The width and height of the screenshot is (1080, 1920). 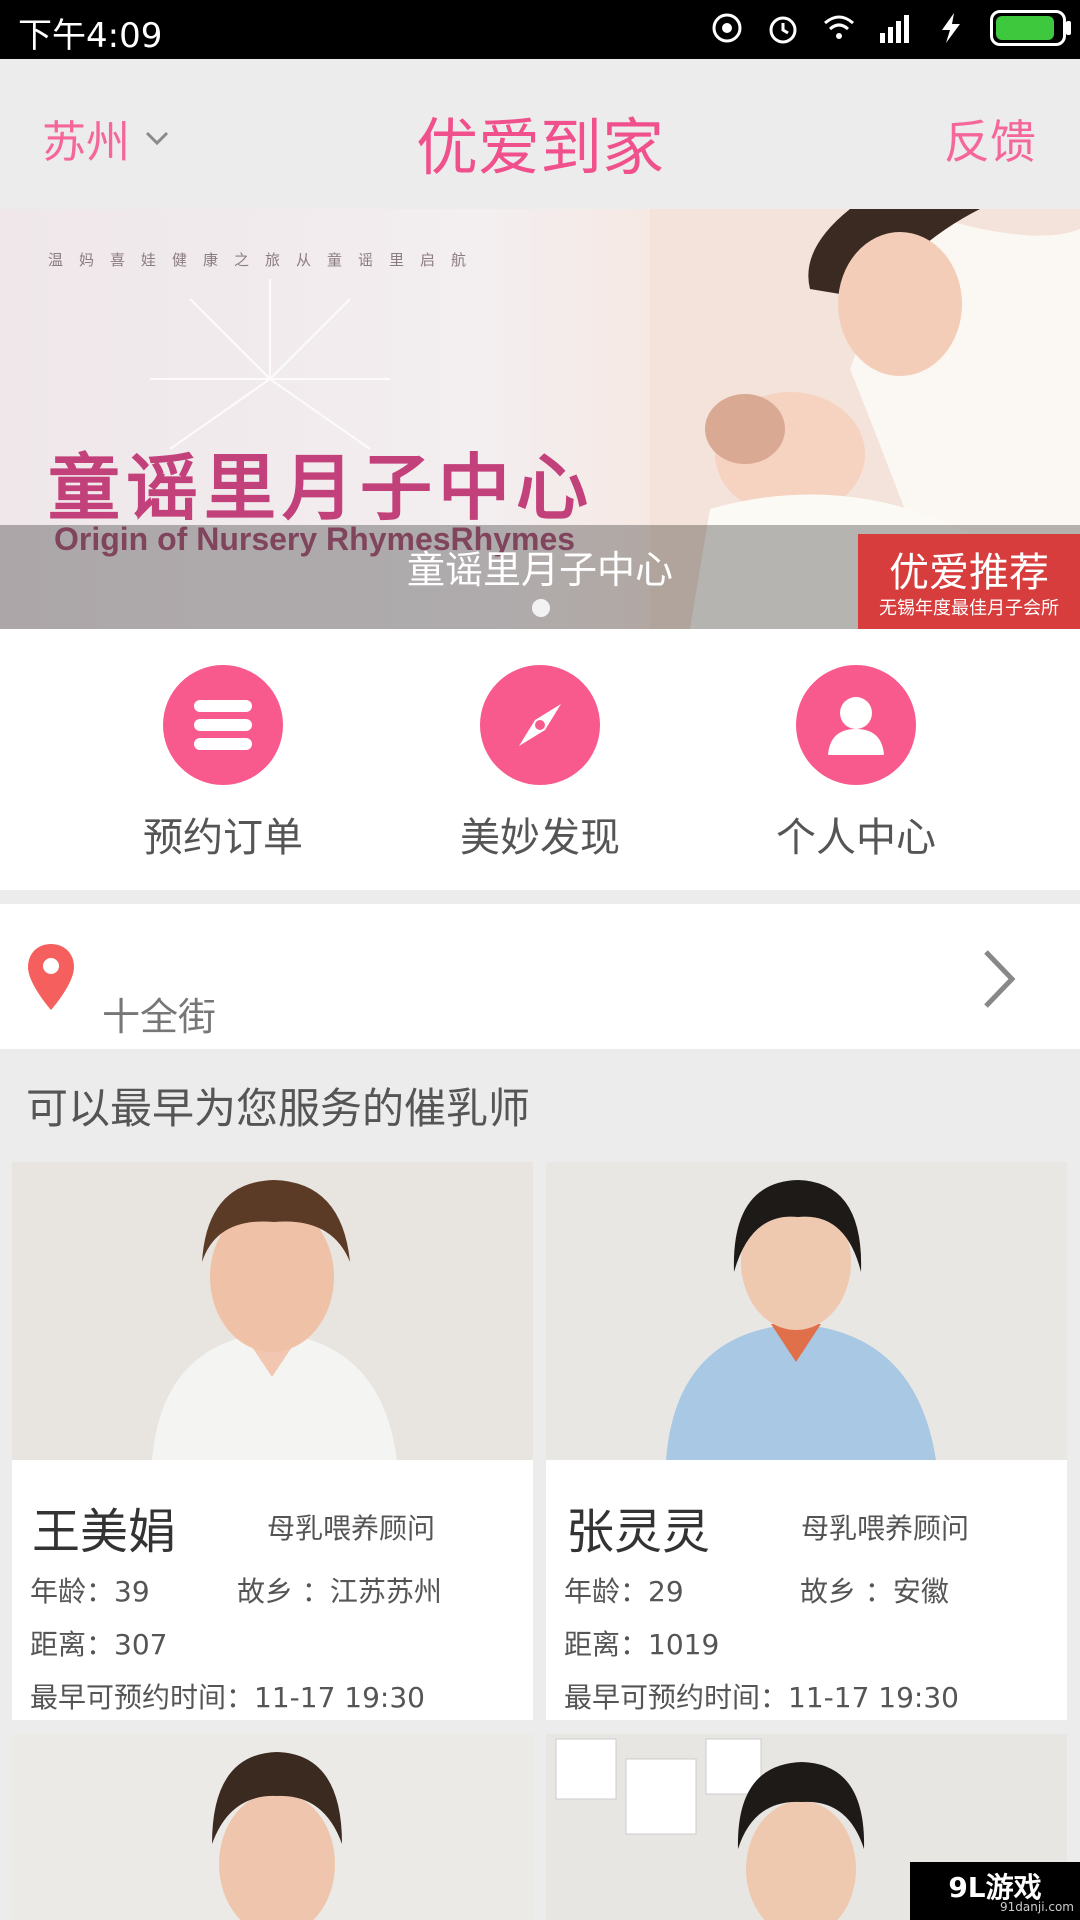 I want to click on hometown-value: 江苏苏州, so click(x=385, y=1591).